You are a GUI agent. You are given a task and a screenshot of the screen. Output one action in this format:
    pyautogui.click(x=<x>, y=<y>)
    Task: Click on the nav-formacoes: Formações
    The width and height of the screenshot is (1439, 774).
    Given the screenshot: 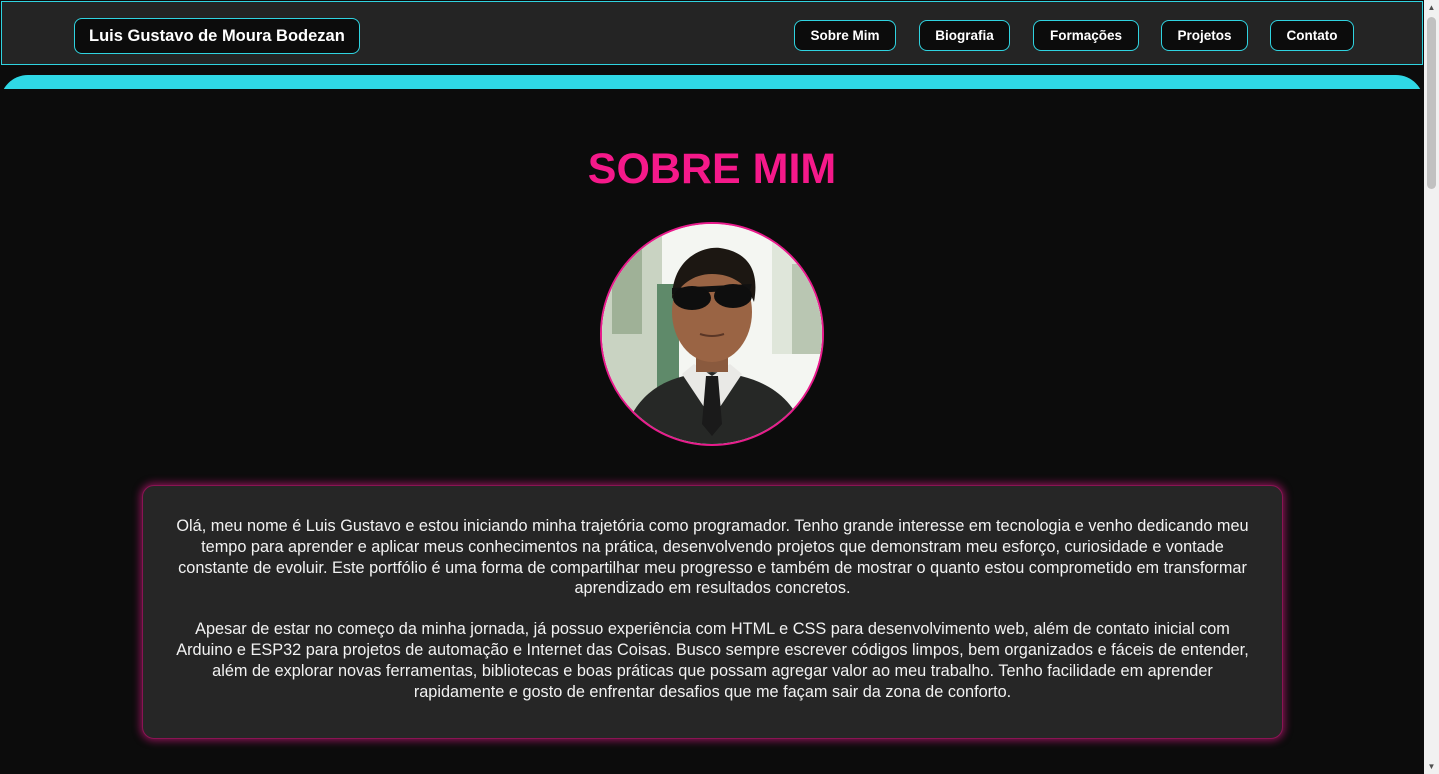 What is the action you would take?
    pyautogui.click(x=1086, y=35)
    